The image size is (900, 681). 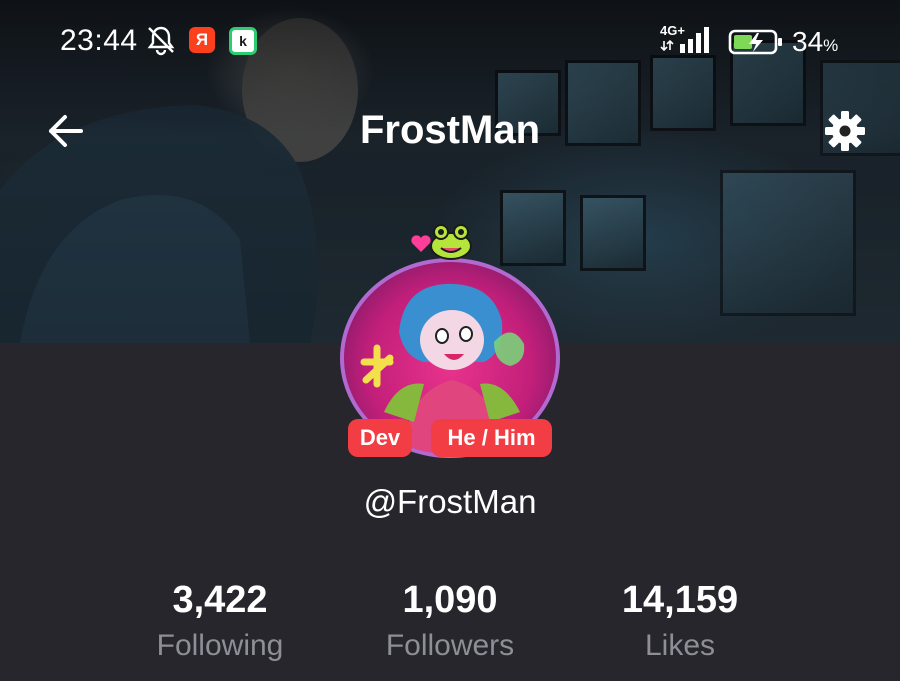 What do you see at coordinates (220, 600) in the screenshot?
I see `stat-value: 3,422` at bounding box center [220, 600].